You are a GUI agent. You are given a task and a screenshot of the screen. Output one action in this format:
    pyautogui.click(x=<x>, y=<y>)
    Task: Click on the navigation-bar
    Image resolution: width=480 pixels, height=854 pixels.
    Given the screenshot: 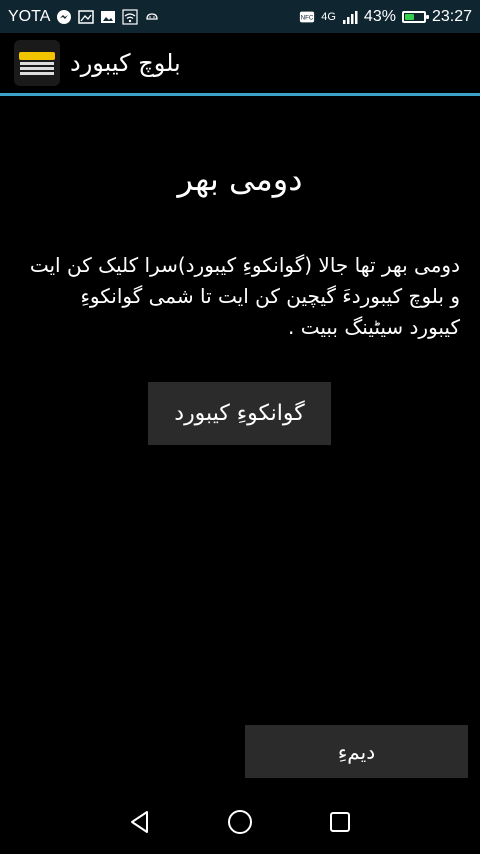 What is the action you would take?
    pyautogui.click(x=240, y=822)
    